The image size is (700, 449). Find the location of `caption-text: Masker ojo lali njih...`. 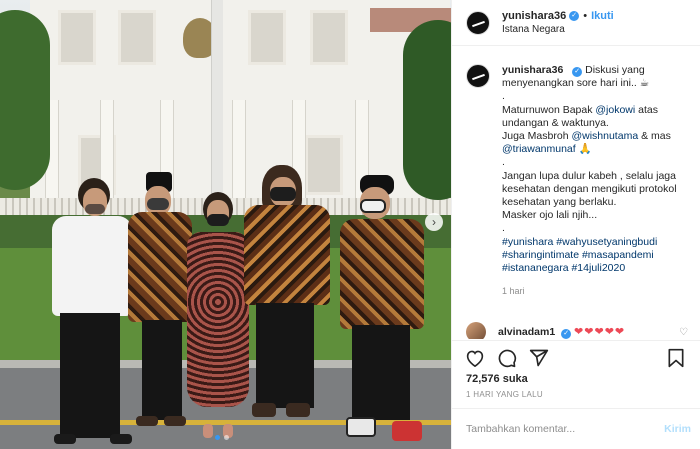

caption-text: Masker ojo lali njih... is located at coordinates (550, 215).